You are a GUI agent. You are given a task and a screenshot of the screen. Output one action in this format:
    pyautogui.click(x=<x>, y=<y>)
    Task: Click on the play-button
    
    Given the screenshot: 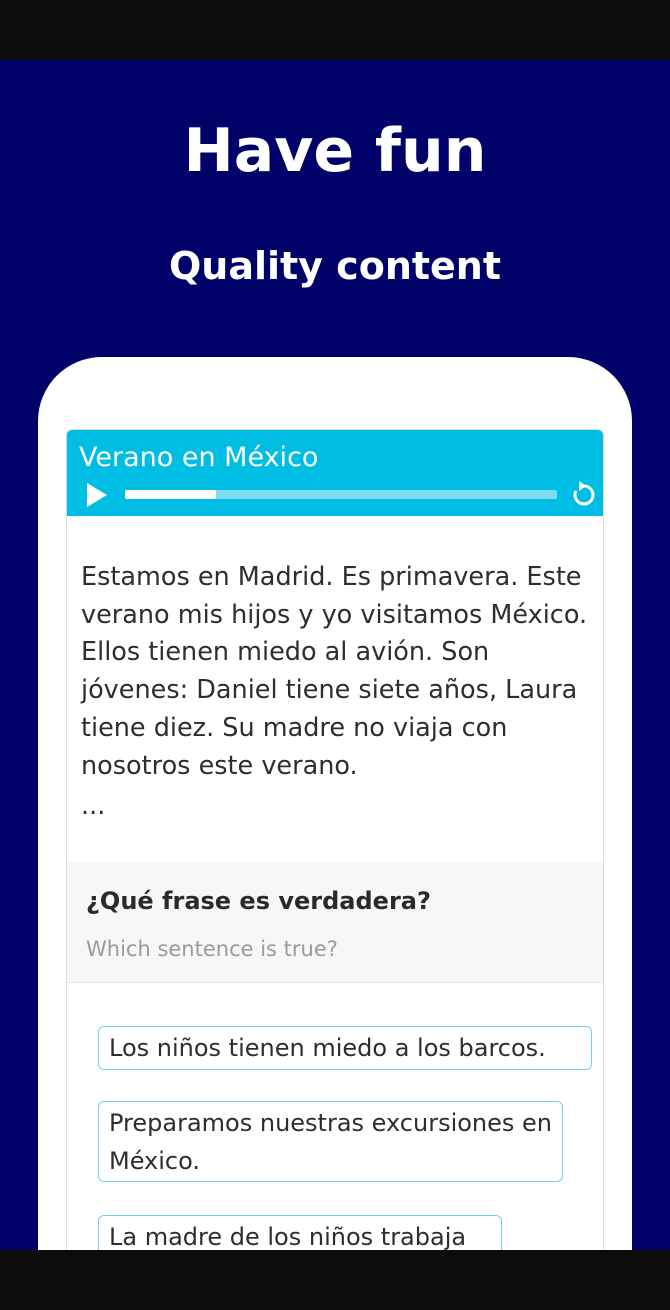 What is the action you would take?
    pyautogui.click(x=97, y=495)
    